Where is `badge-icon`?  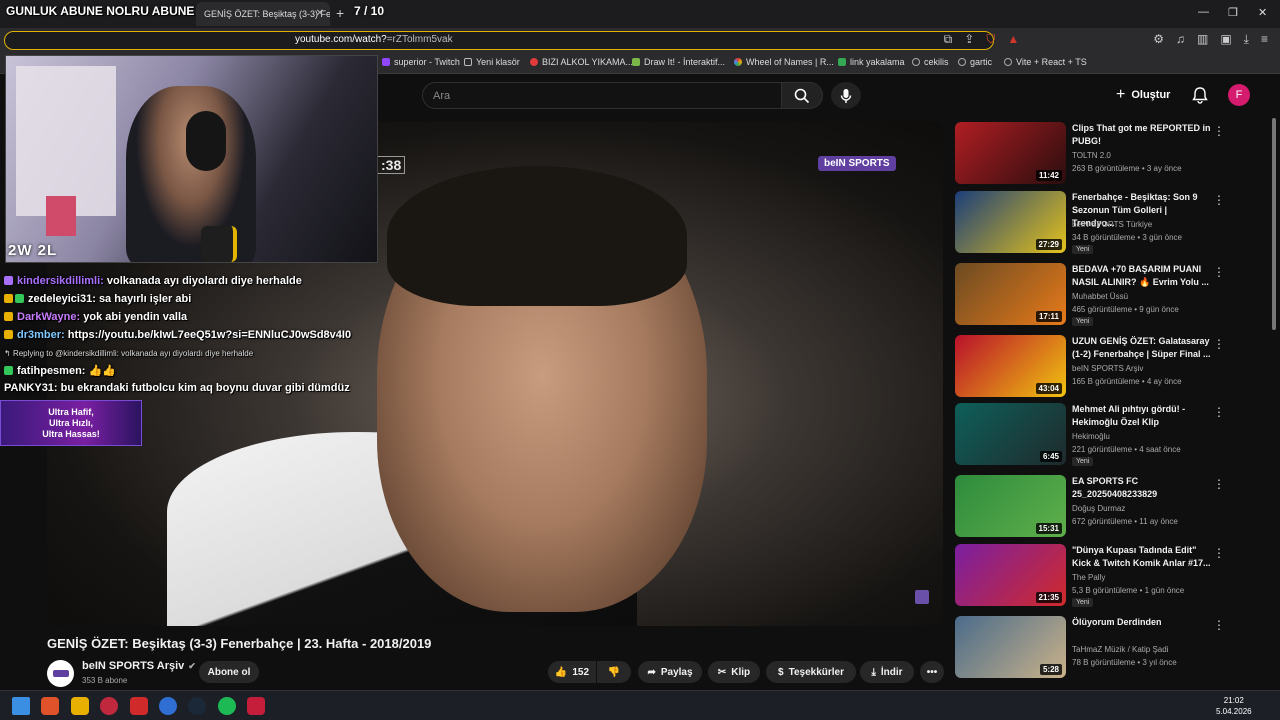
badge-icon is located at coordinates (8, 280).